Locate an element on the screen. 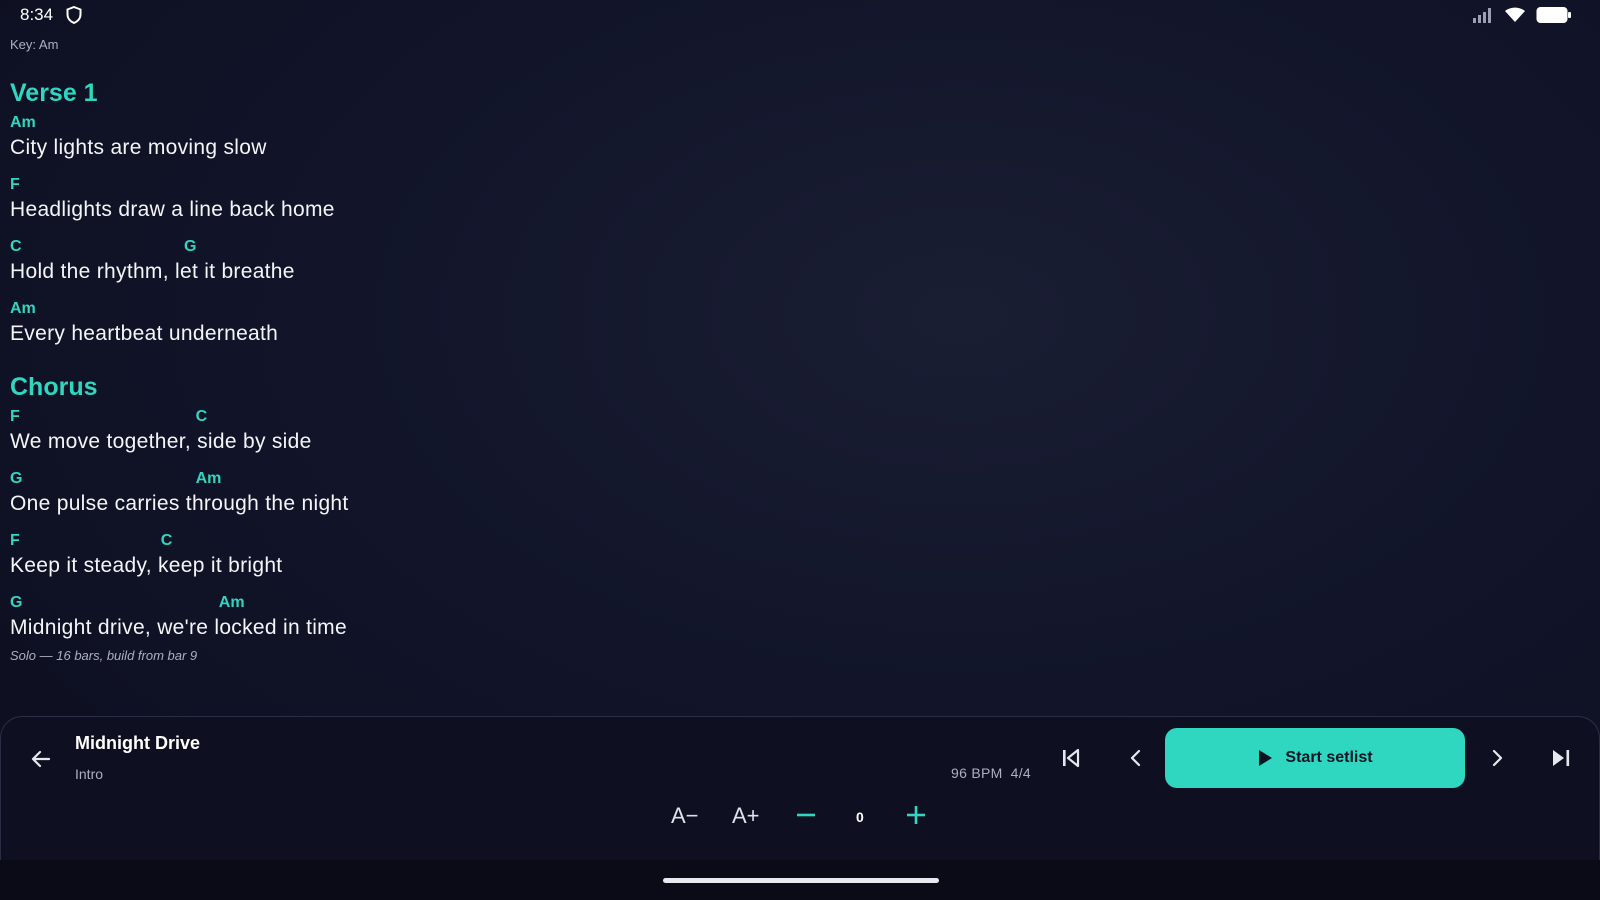 This screenshot has height=900, width=1600. skip-previous-button is located at coordinates (1071, 758).